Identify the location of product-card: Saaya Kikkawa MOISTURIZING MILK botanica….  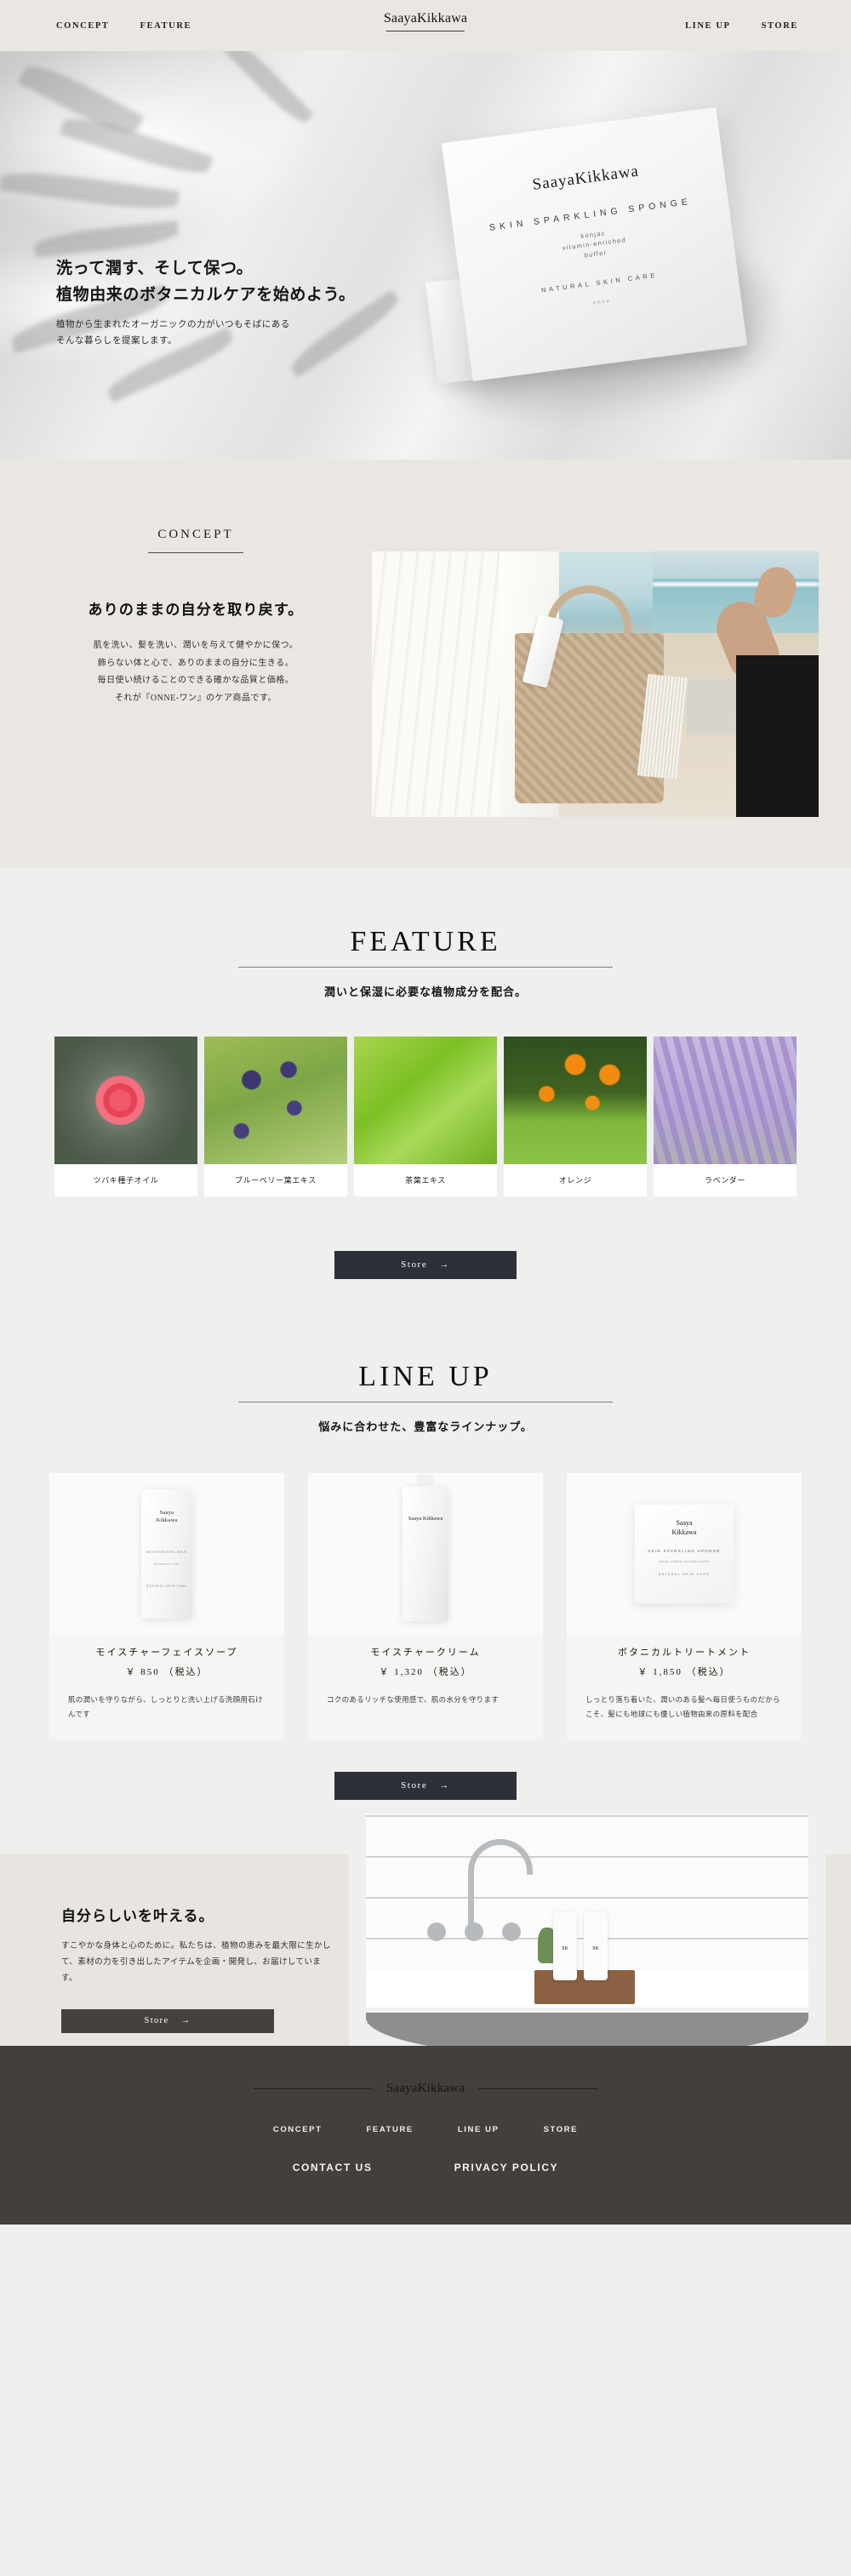
(166, 1606).